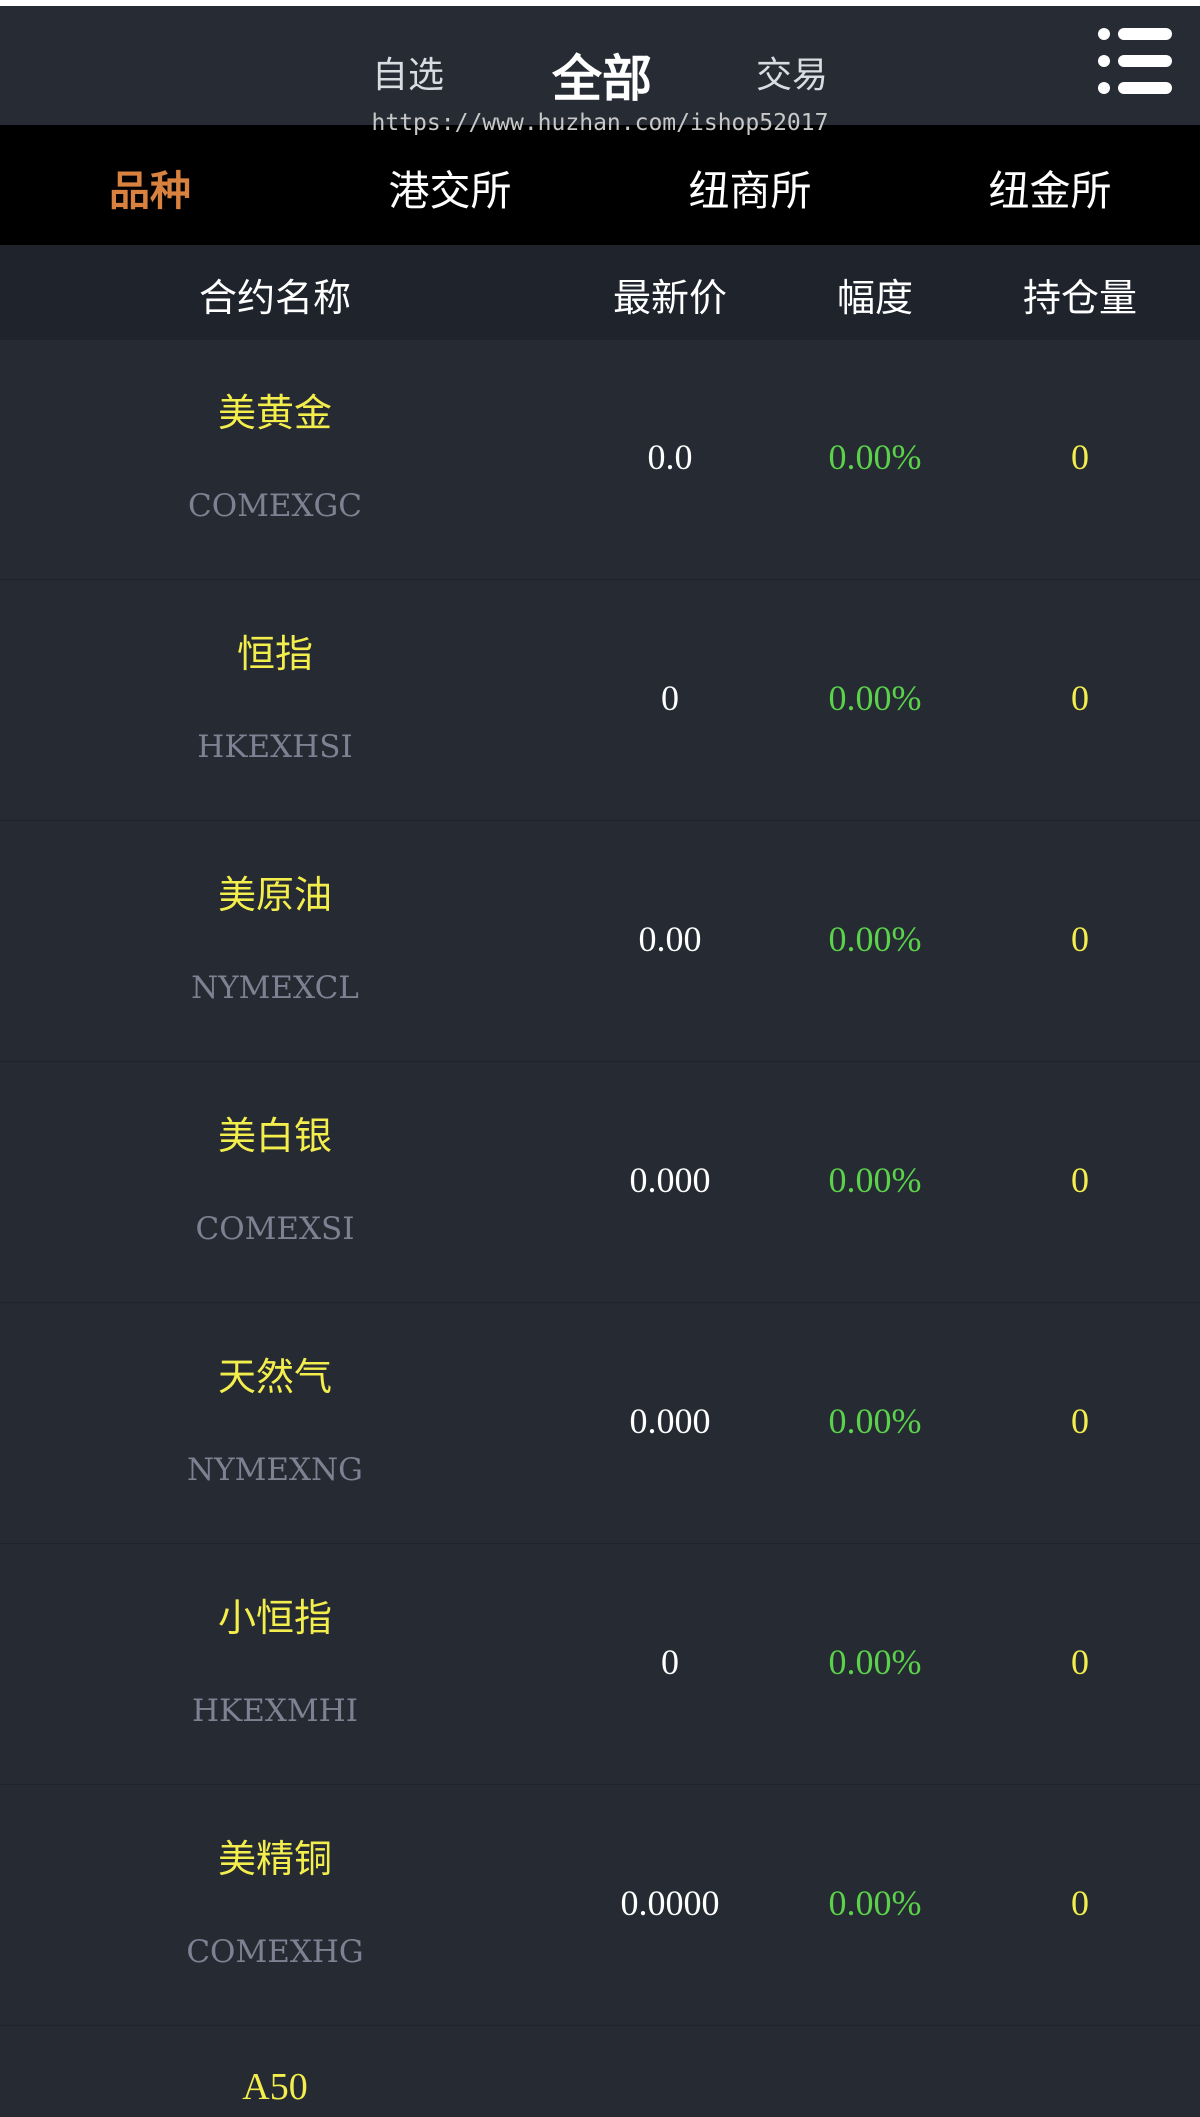 This screenshot has width=1200, height=2117. Describe the element at coordinates (600, 701) in the screenshot. I see `table-row: 恒指 HKEXHSI 0 0.00% 0` at that location.